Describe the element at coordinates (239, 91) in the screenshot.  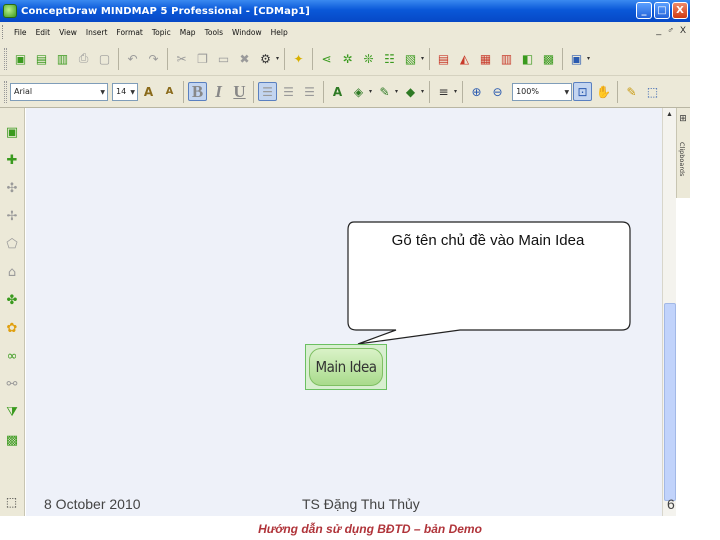
I see `underline-icon: U` at that location.